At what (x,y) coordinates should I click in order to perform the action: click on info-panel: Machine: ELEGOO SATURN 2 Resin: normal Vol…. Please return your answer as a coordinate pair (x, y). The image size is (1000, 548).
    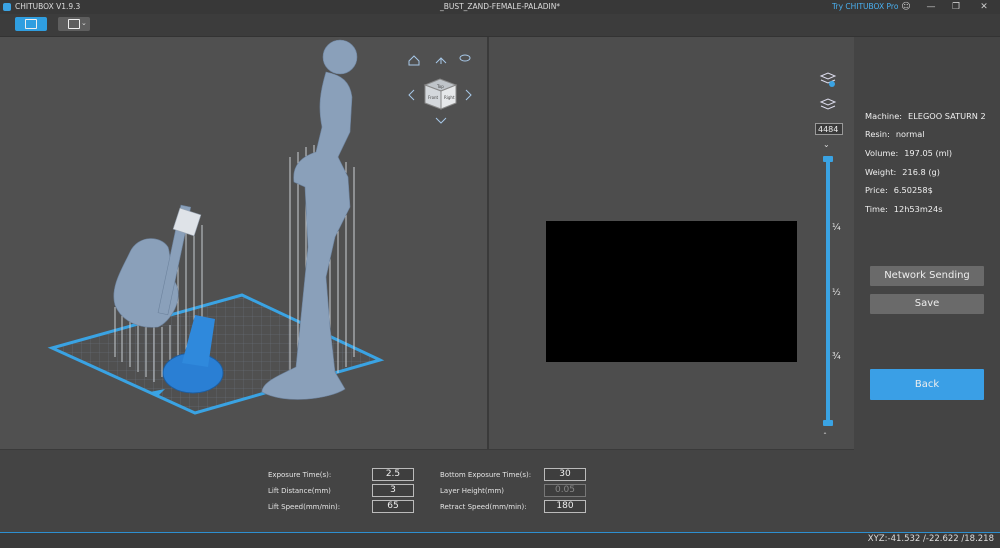
    Looking at the image, I should click on (927, 284).